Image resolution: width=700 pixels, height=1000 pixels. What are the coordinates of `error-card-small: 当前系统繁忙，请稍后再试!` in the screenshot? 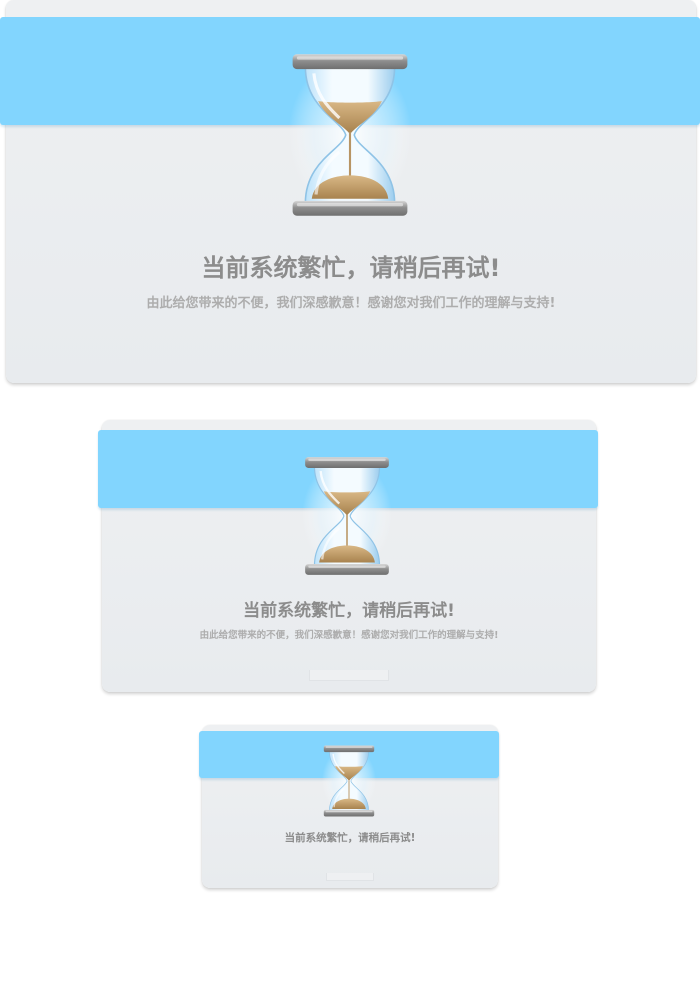 It's located at (349, 806).